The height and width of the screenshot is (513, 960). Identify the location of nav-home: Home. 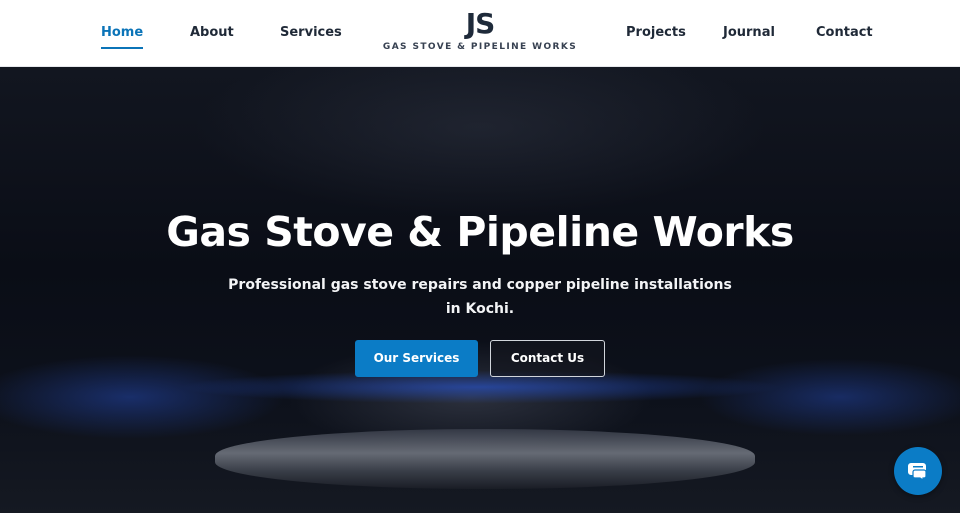
(122, 36).